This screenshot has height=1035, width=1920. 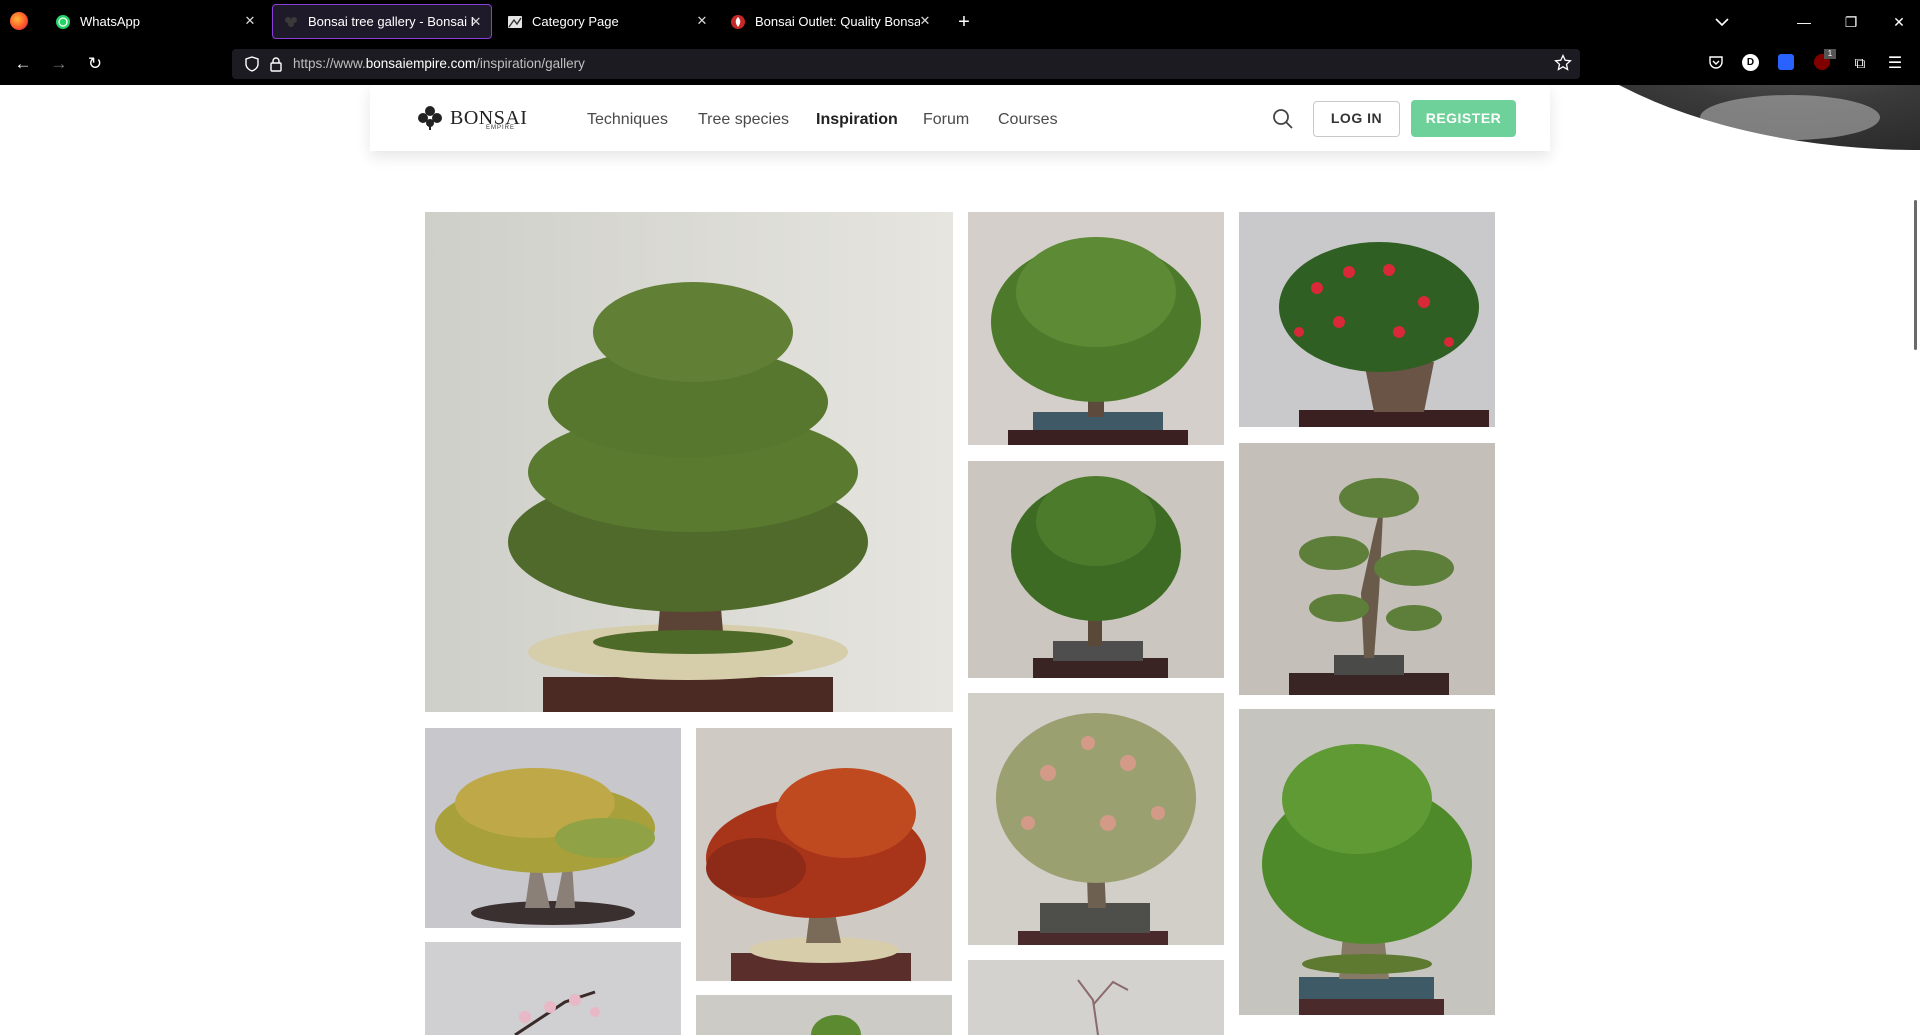 I want to click on url-path: /inspiration/gallery, so click(x=530, y=63).